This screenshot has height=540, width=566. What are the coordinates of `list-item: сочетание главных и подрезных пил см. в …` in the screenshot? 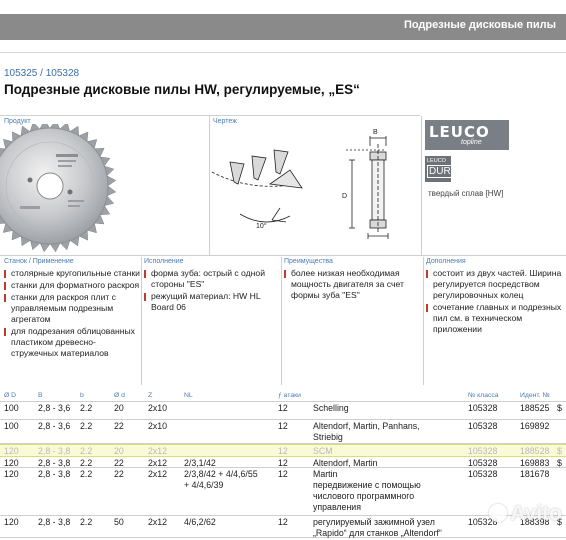 It's located at (494, 318).